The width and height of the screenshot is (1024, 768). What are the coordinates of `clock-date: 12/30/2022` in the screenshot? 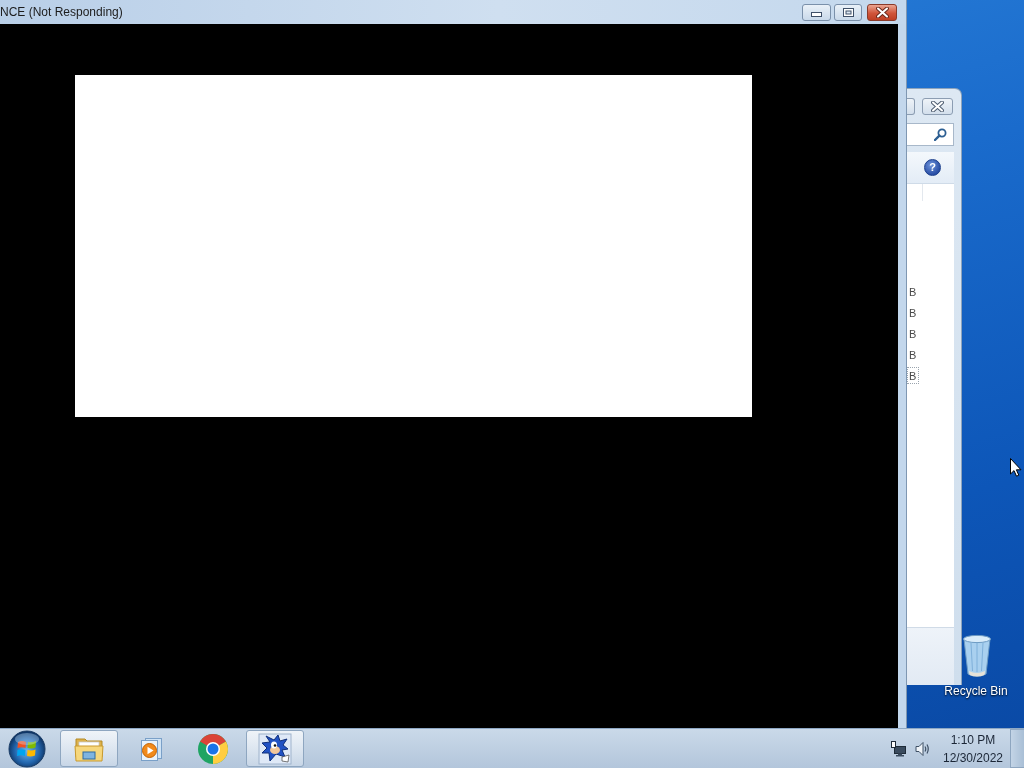 It's located at (973, 757).